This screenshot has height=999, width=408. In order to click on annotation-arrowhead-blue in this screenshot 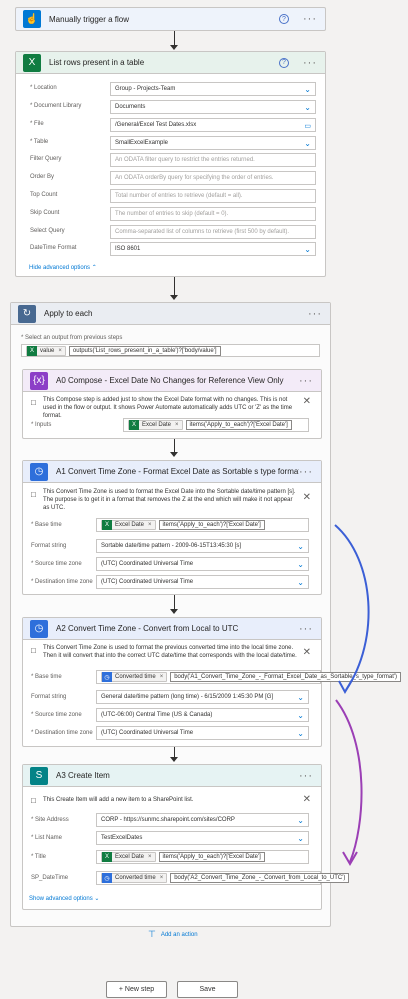, I will do `click(345, 687)`.